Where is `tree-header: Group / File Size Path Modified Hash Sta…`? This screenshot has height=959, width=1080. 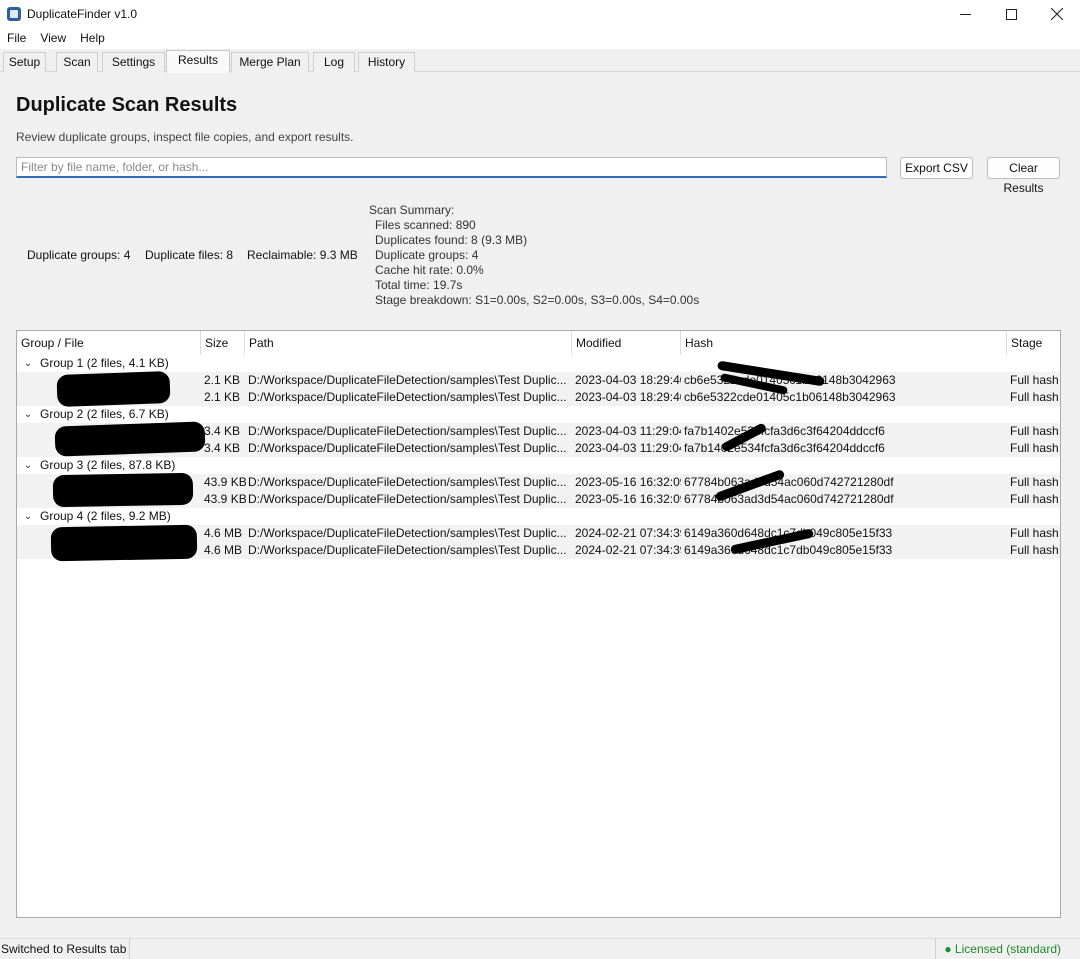 tree-header: Group / File Size Path Modified Hash Sta… is located at coordinates (538, 343).